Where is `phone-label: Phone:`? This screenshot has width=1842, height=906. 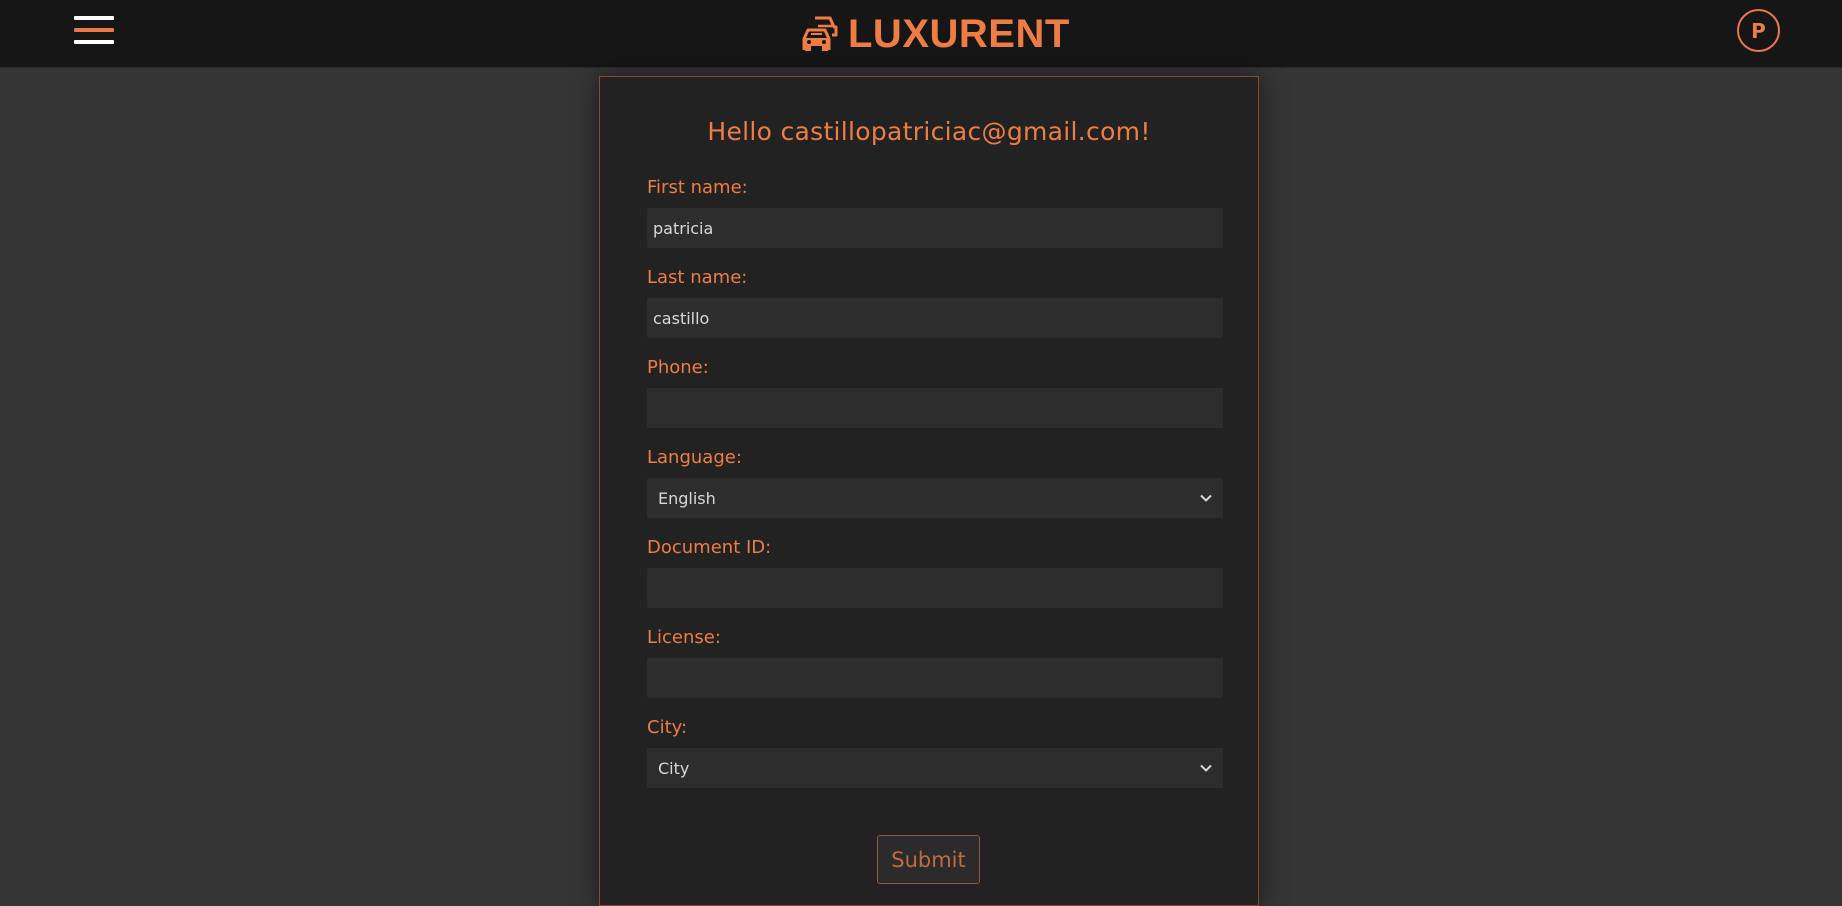
phone-label: Phone: is located at coordinates (678, 367).